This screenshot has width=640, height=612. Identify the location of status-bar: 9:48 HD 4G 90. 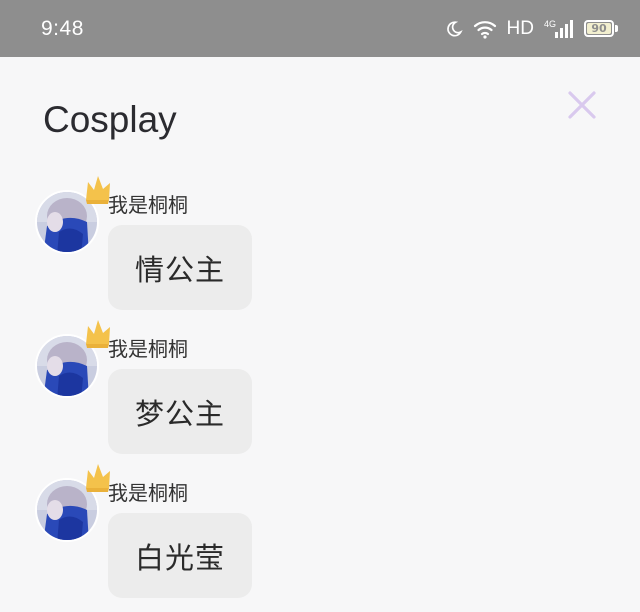
(320, 28).